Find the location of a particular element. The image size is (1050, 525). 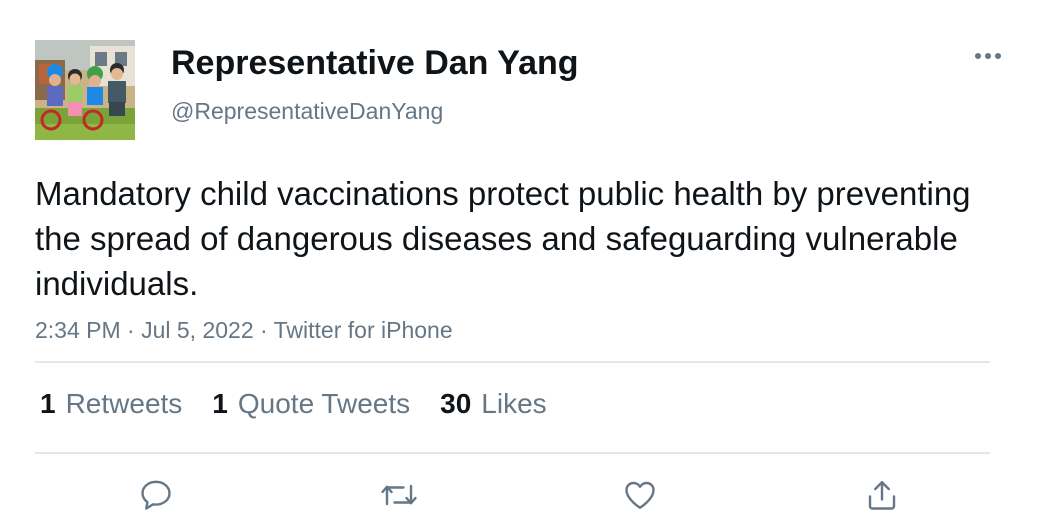

quote-tweets-label: Quote Tweets is located at coordinates (324, 403).